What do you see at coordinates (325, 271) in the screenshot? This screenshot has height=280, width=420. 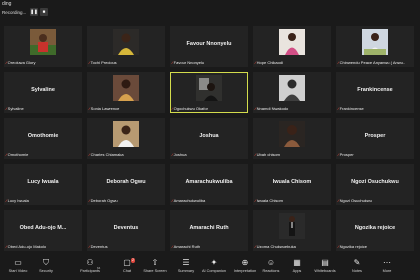 I see `toolbar-label: Whiteboards` at bounding box center [325, 271].